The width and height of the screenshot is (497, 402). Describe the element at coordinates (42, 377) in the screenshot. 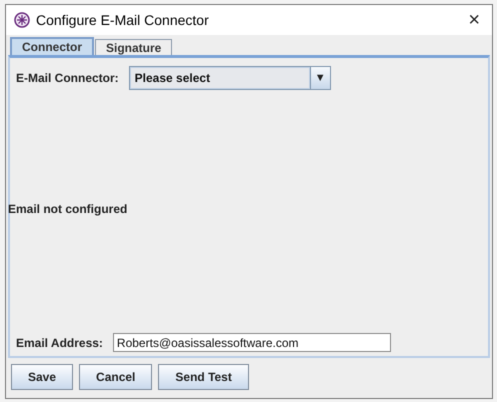

I see `dialog-button: Save` at that location.